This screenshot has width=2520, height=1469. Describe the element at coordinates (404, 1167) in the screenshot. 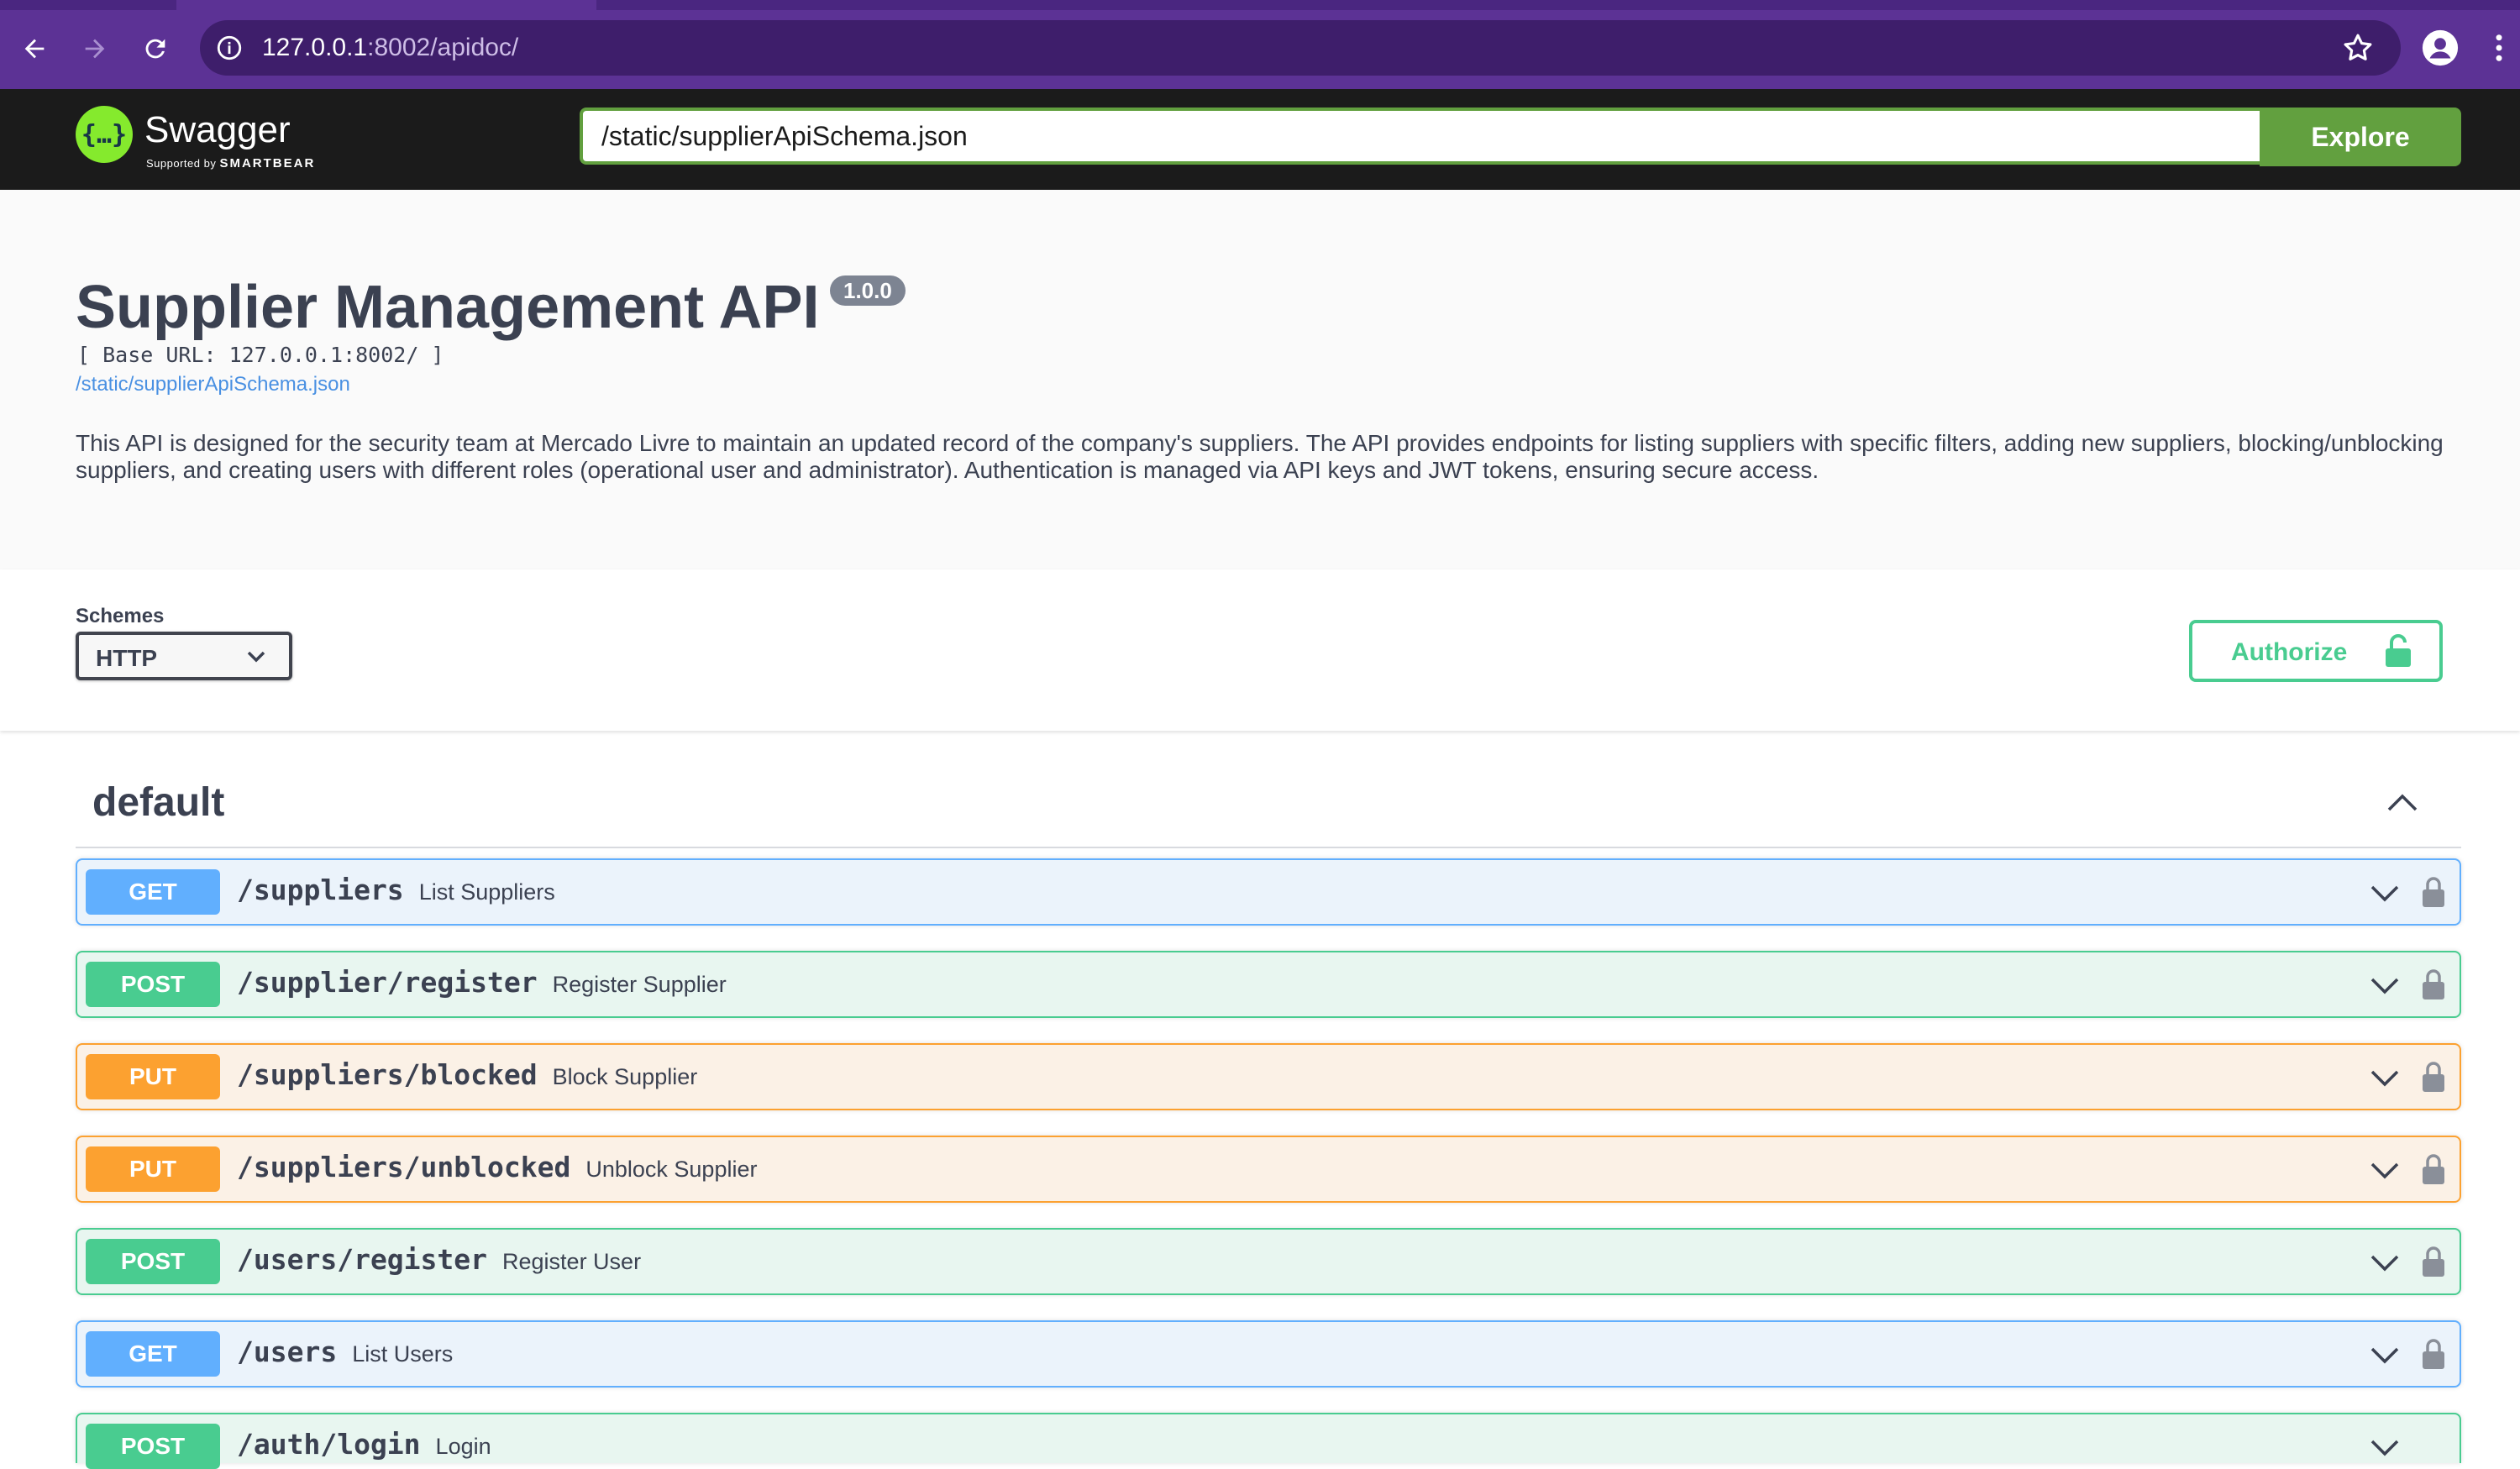

I see `path-text: /suppliers/unblocked` at that location.